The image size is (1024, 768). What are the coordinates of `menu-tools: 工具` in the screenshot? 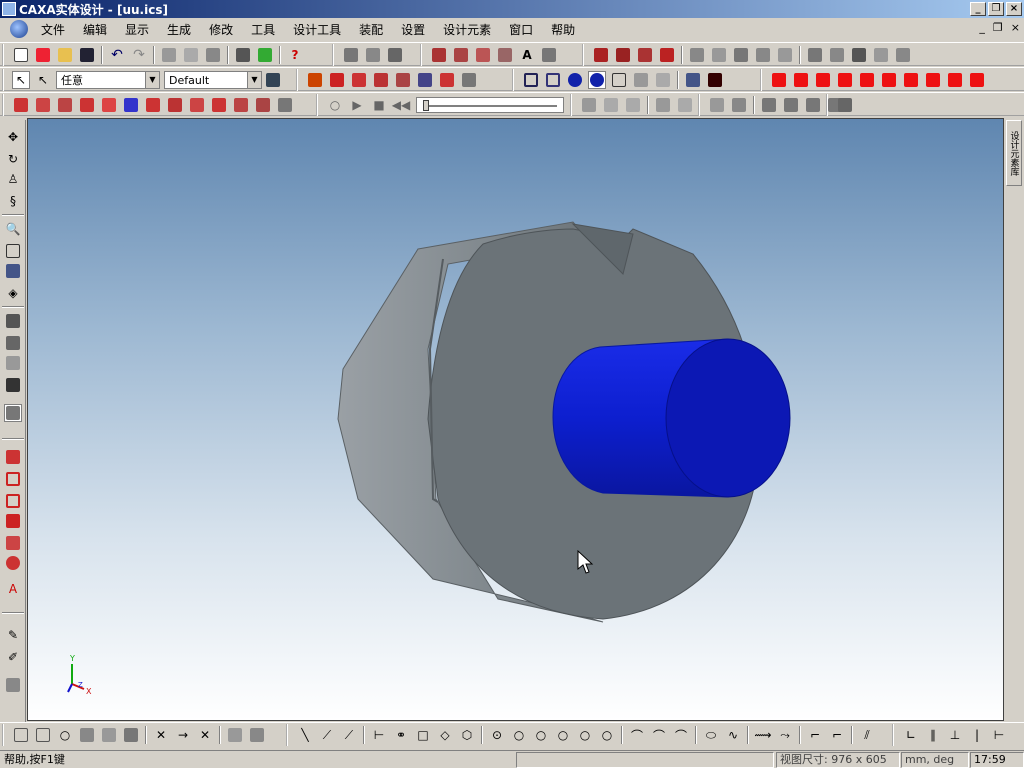 It's located at (263, 29).